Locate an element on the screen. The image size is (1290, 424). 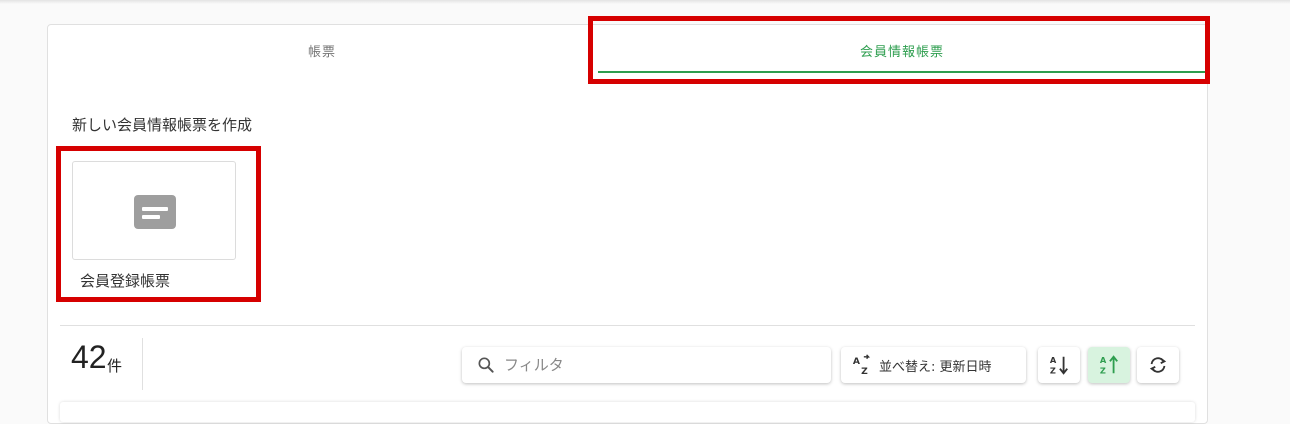
filter-search-box is located at coordinates (646, 365).